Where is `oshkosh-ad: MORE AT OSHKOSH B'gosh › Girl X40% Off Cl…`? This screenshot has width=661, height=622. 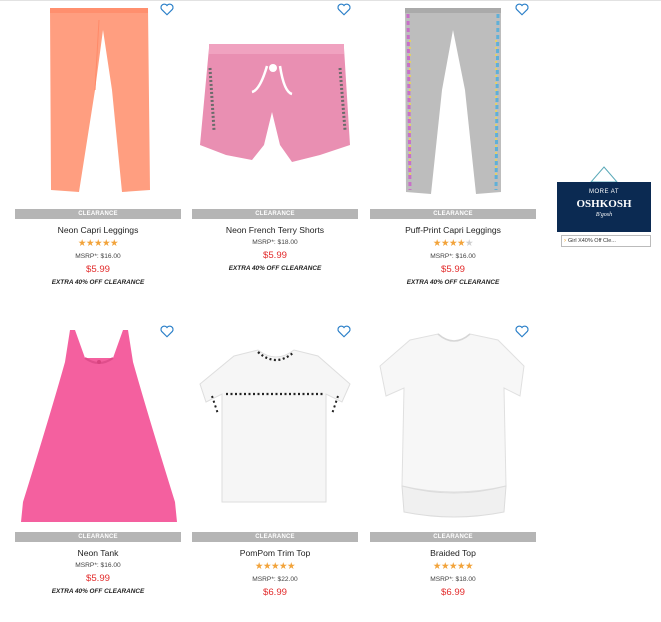 oshkosh-ad: MORE AT OSHKOSH B'gosh › Girl X40% Off Cl… is located at coordinates (604, 207).